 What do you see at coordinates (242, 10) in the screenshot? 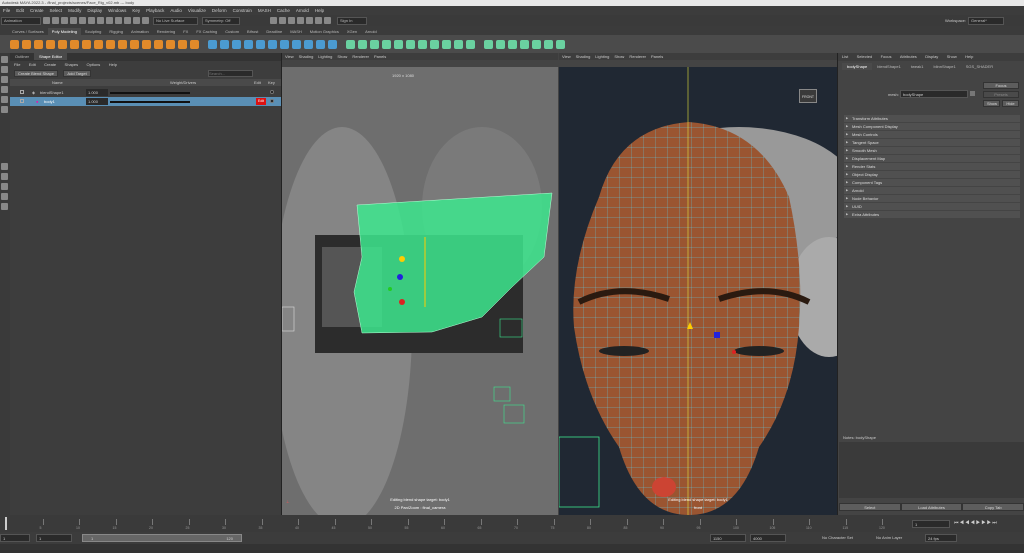
I see `menu-constrain: Constrain` at bounding box center [242, 10].